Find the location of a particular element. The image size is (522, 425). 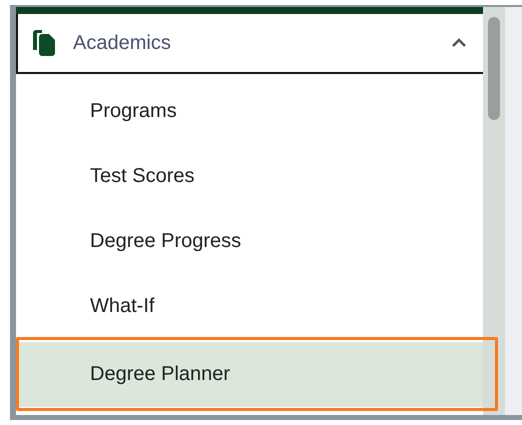

menu-item: Programs is located at coordinates (249, 111).